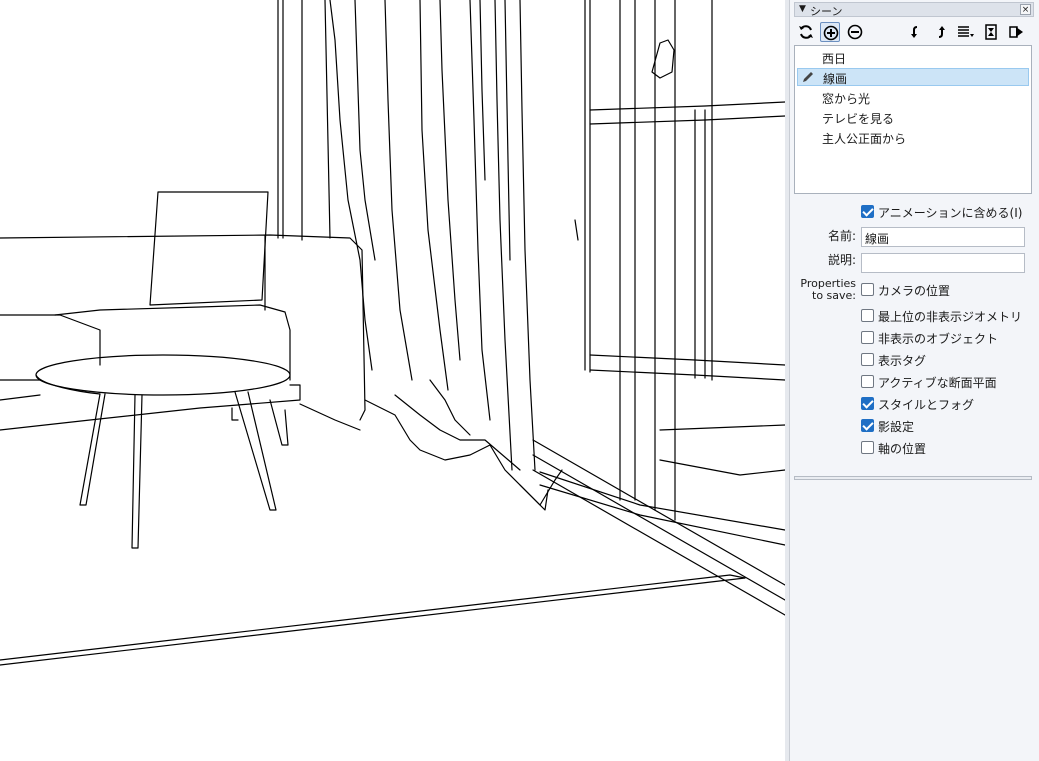  I want to click on scene-item: 窓から光, so click(913, 97).